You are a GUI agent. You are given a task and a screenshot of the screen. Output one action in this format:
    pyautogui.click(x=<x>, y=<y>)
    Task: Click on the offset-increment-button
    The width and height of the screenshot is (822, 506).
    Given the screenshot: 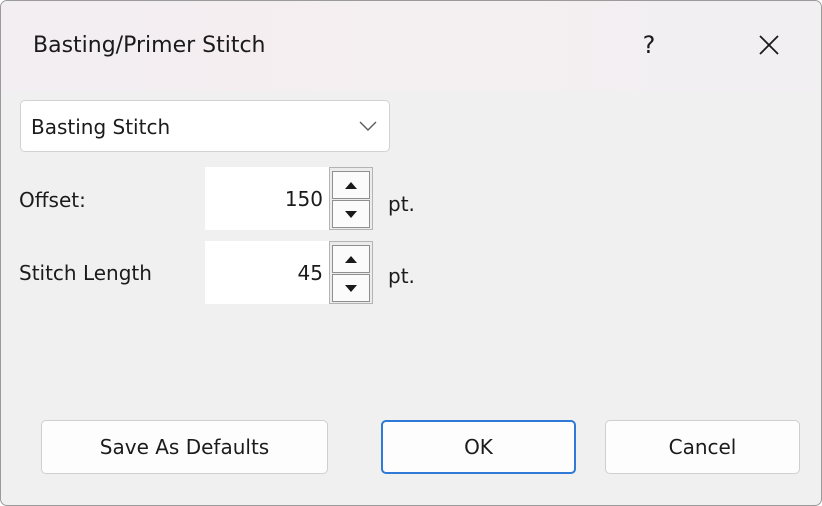 What is the action you would take?
    pyautogui.click(x=351, y=185)
    